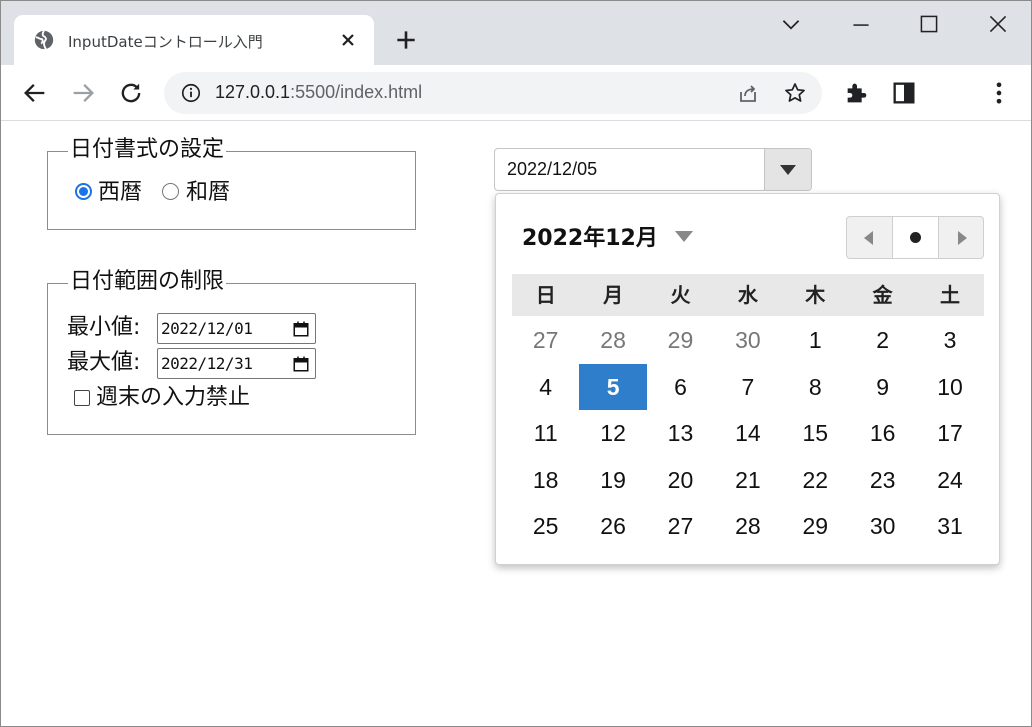  Describe the element at coordinates (348, 40) in the screenshot. I see `close-tab-icon` at that location.